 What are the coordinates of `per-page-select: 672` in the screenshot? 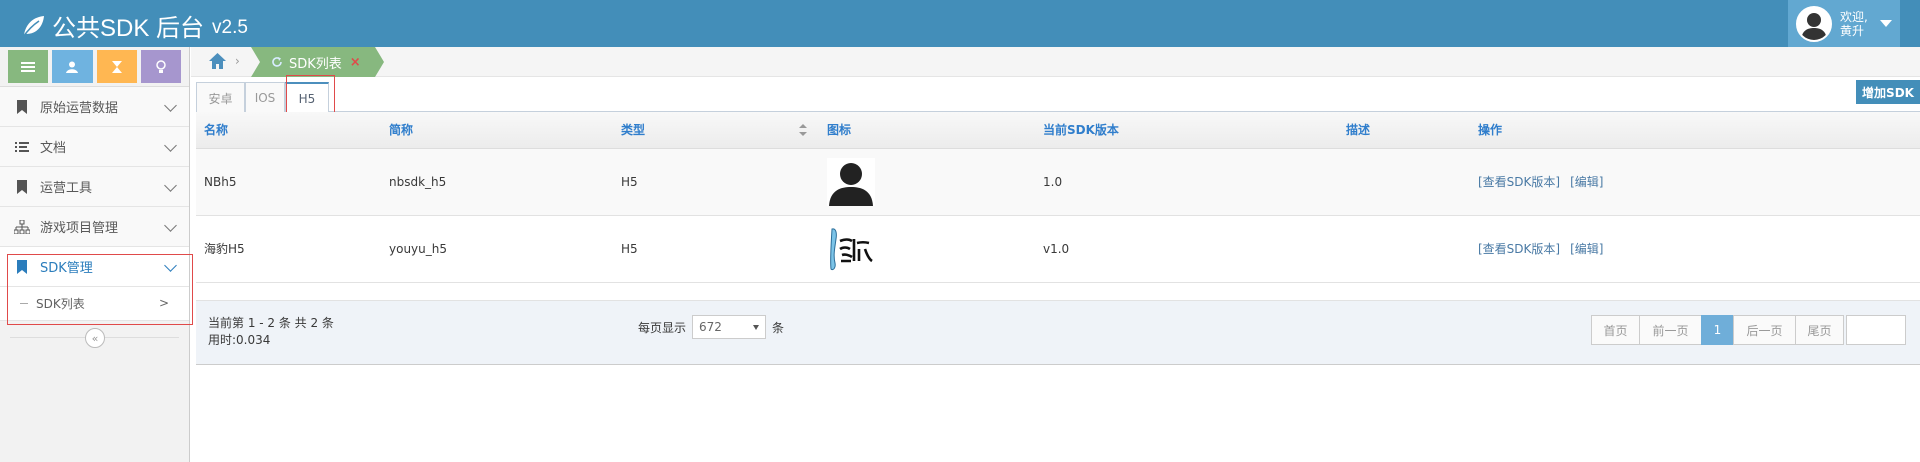 It's located at (729, 327).